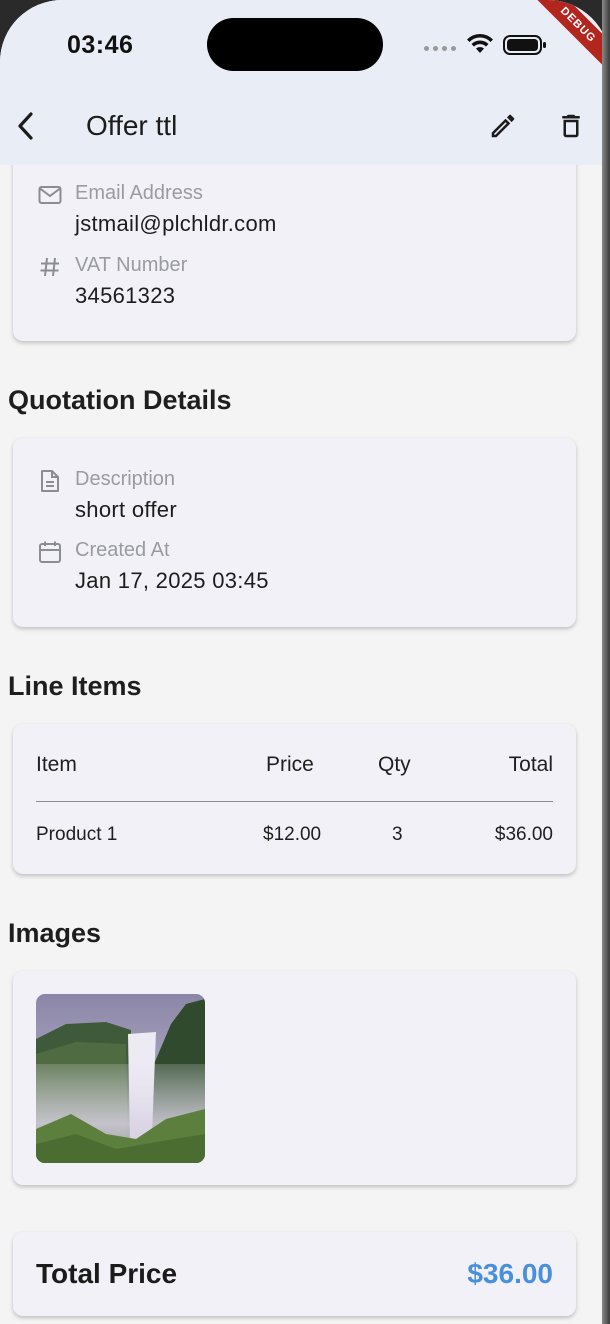  What do you see at coordinates (125, 479) in the screenshot?
I see `description-label: Description` at bounding box center [125, 479].